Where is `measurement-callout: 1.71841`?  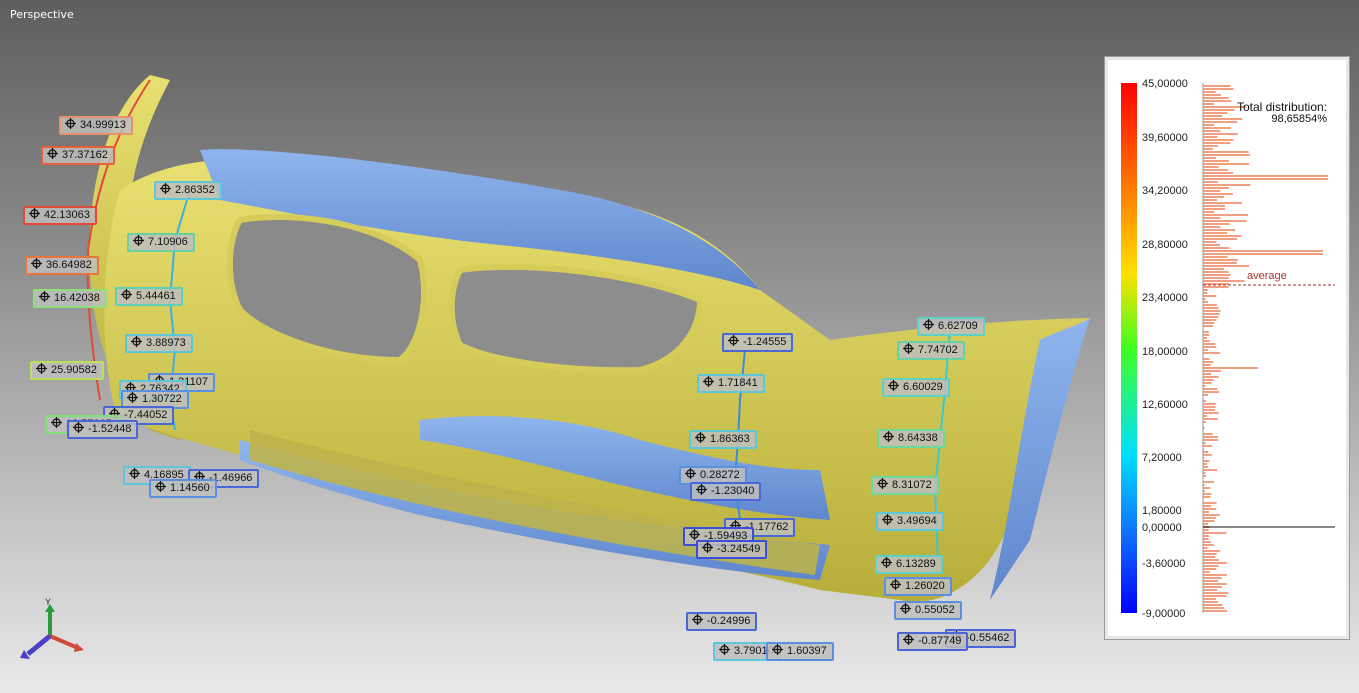 measurement-callout: 1.71841 is located at coordinates (731, 383).